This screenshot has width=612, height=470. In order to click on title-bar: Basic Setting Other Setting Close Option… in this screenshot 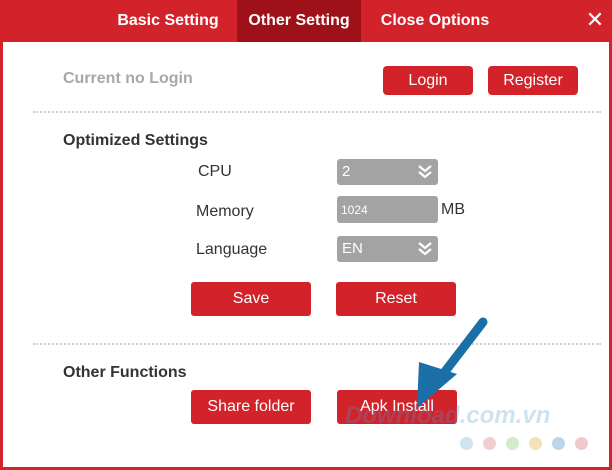, I will do `click(307, 21)`.